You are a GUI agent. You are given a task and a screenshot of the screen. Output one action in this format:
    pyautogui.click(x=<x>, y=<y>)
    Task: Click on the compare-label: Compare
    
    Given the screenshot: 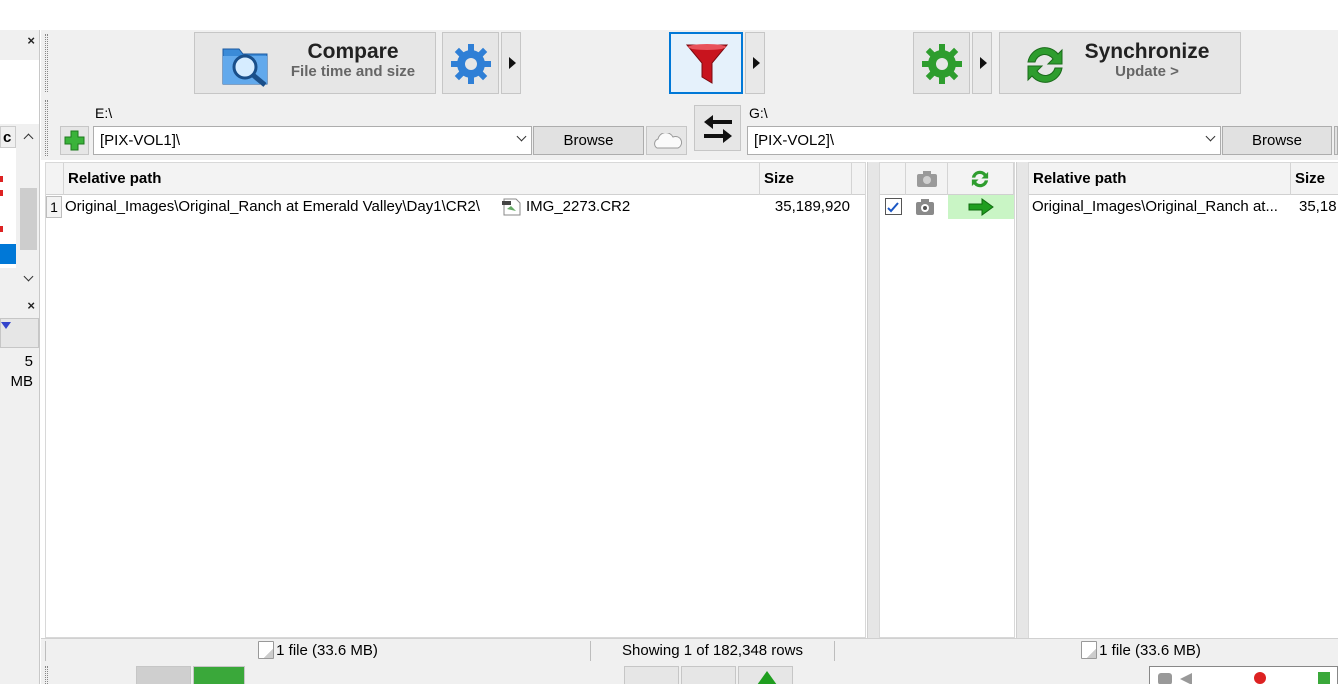 What is the action you would take?
    pyautogui.click(x=353, y=51)
    